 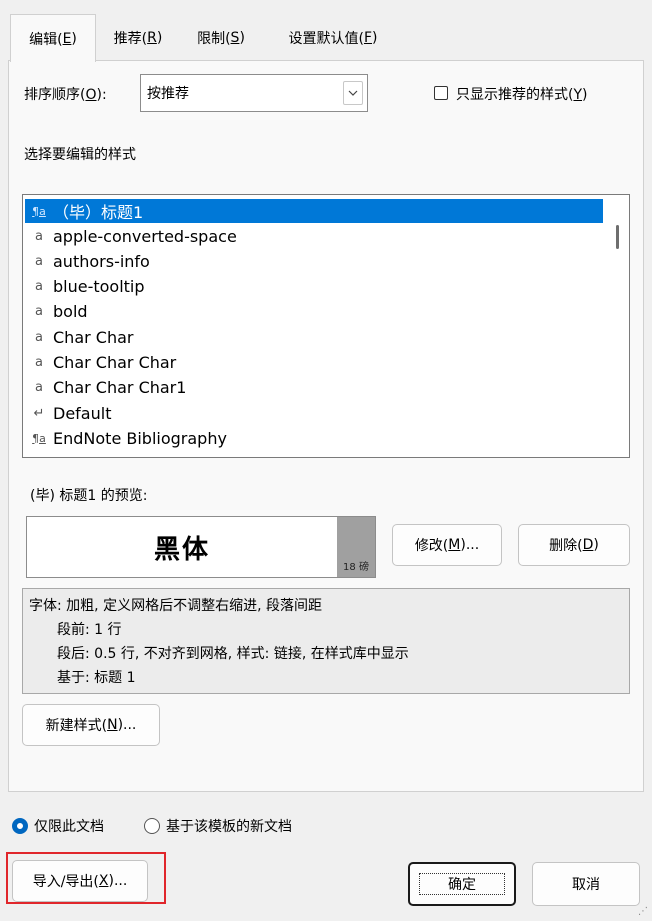 What do you see at coordinates (214, 39) in the screenshot?
I see `tab-restrict-label: 限制(` at bounding box center [214, 39].